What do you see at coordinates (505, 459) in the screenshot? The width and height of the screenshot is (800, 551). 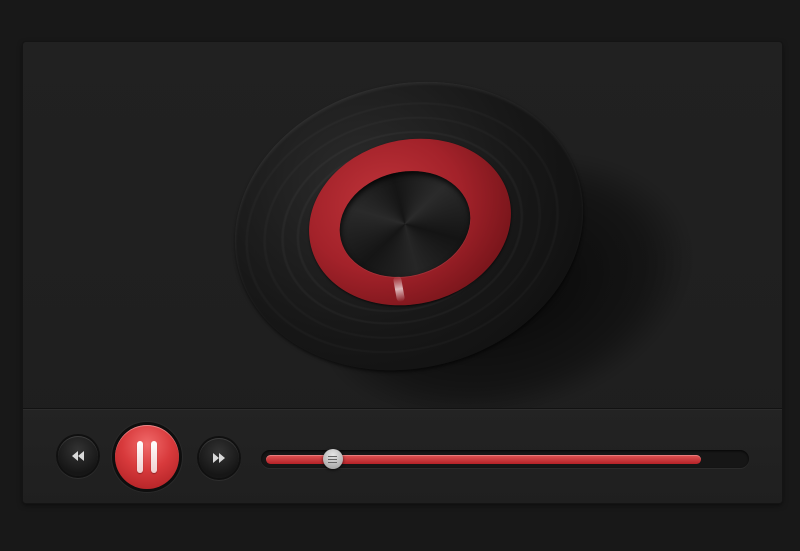 I see `seek-bar` at bounding box center [505, 459].